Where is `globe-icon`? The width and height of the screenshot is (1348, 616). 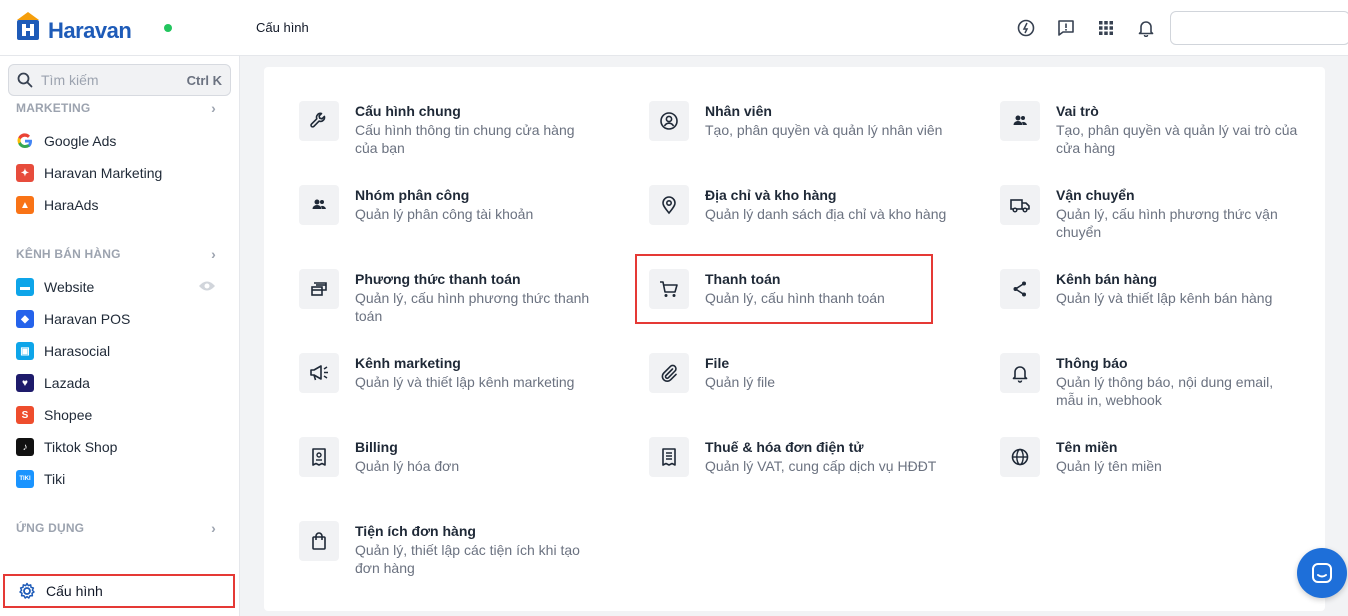 globe-icon is located at coordinates (1020, 457).